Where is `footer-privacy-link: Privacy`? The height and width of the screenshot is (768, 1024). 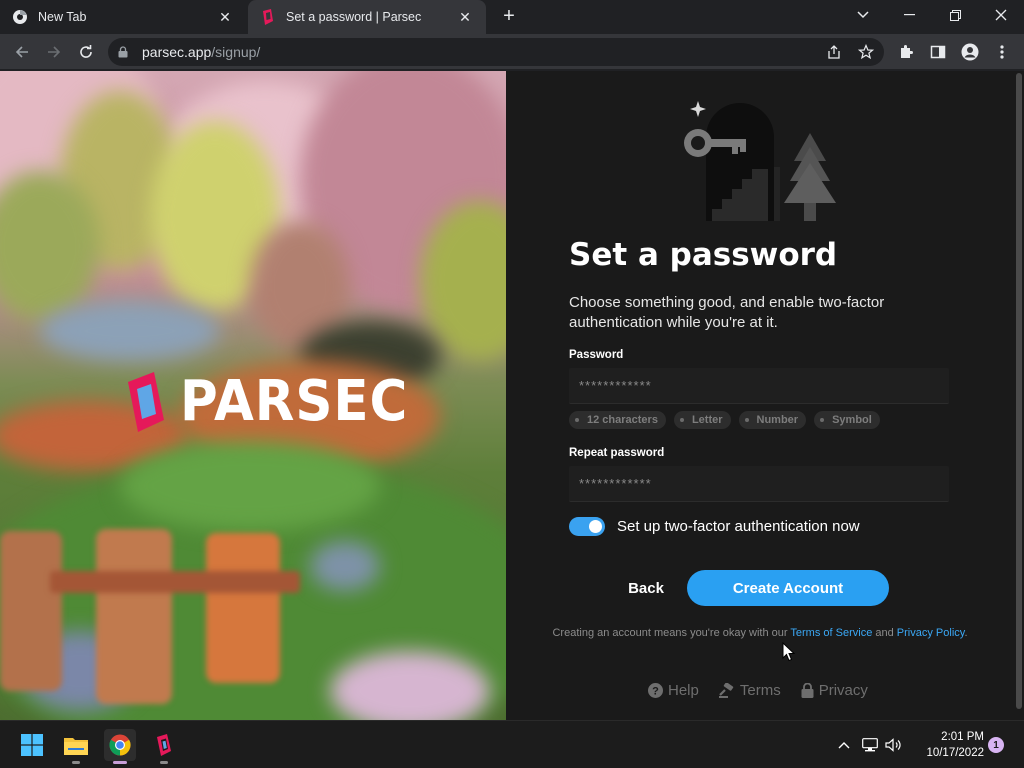 footer-privacy-link: Privacy is located at coordinates (834, 690).